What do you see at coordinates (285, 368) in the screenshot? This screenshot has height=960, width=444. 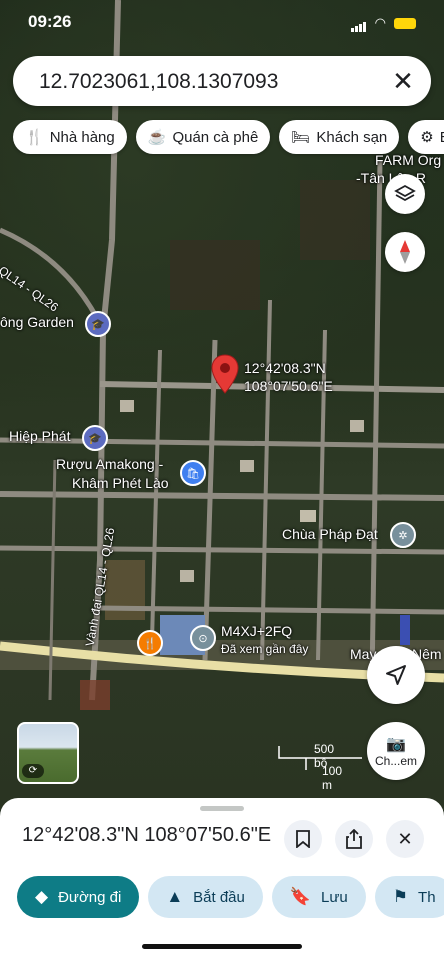 I see `pin-lat-label: 12°42'08.3"N` at bounding box center [285, 368].